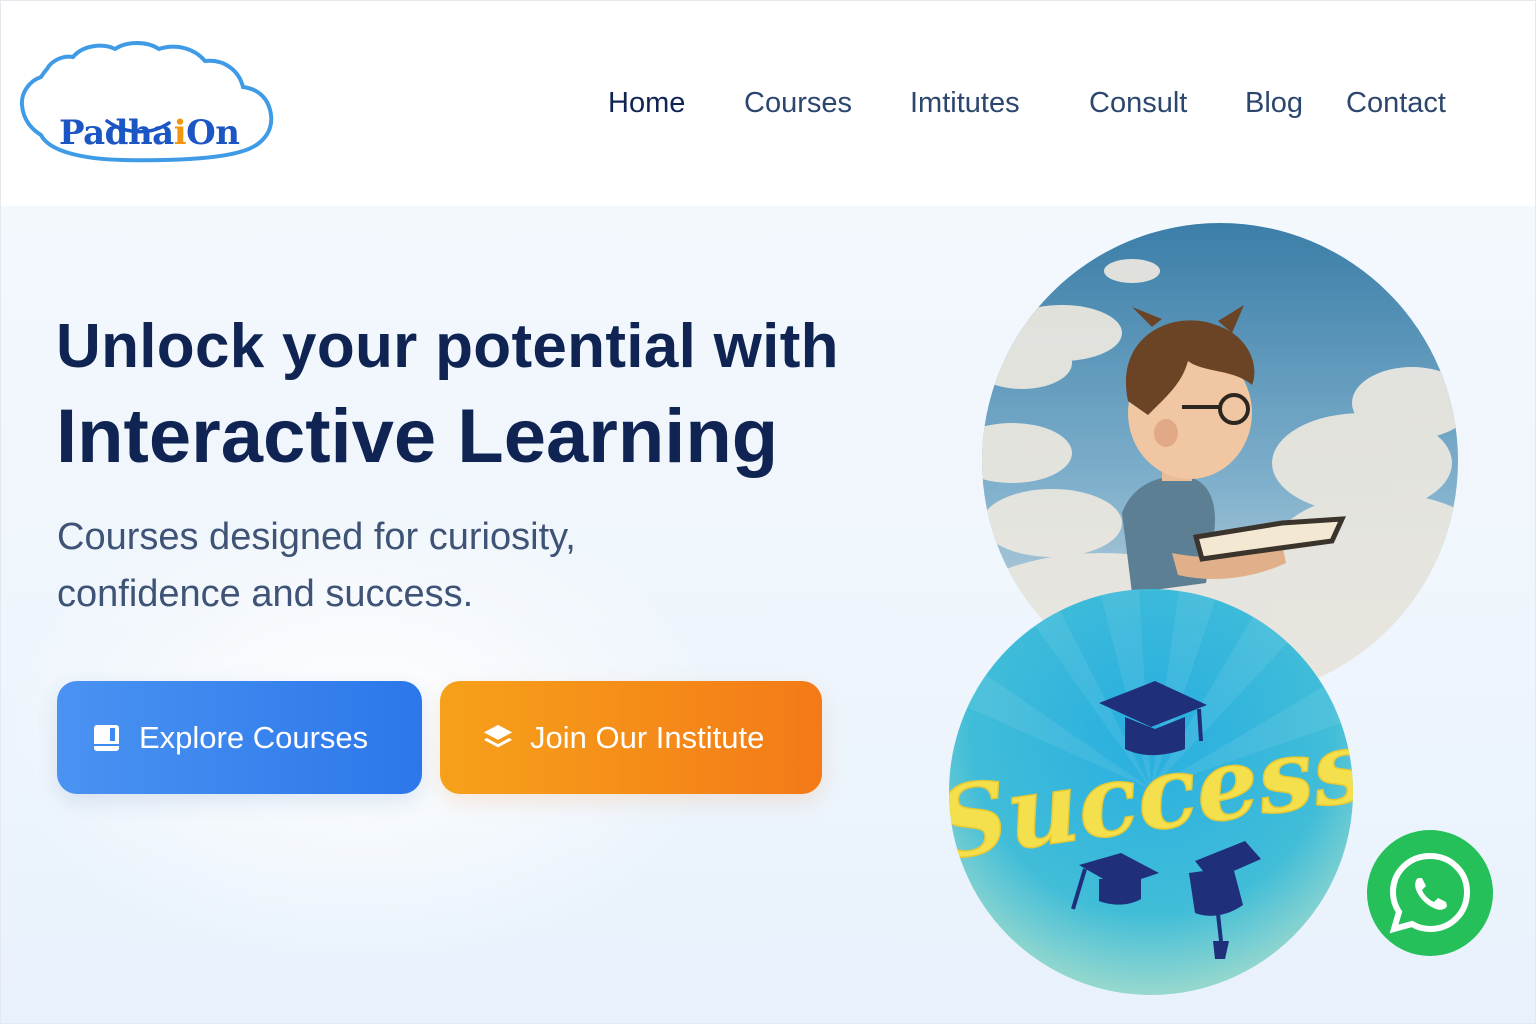 Image resolution: width=1536 pixels, height=1024 pixels. I want to click on book-icon, so click(106, 737).